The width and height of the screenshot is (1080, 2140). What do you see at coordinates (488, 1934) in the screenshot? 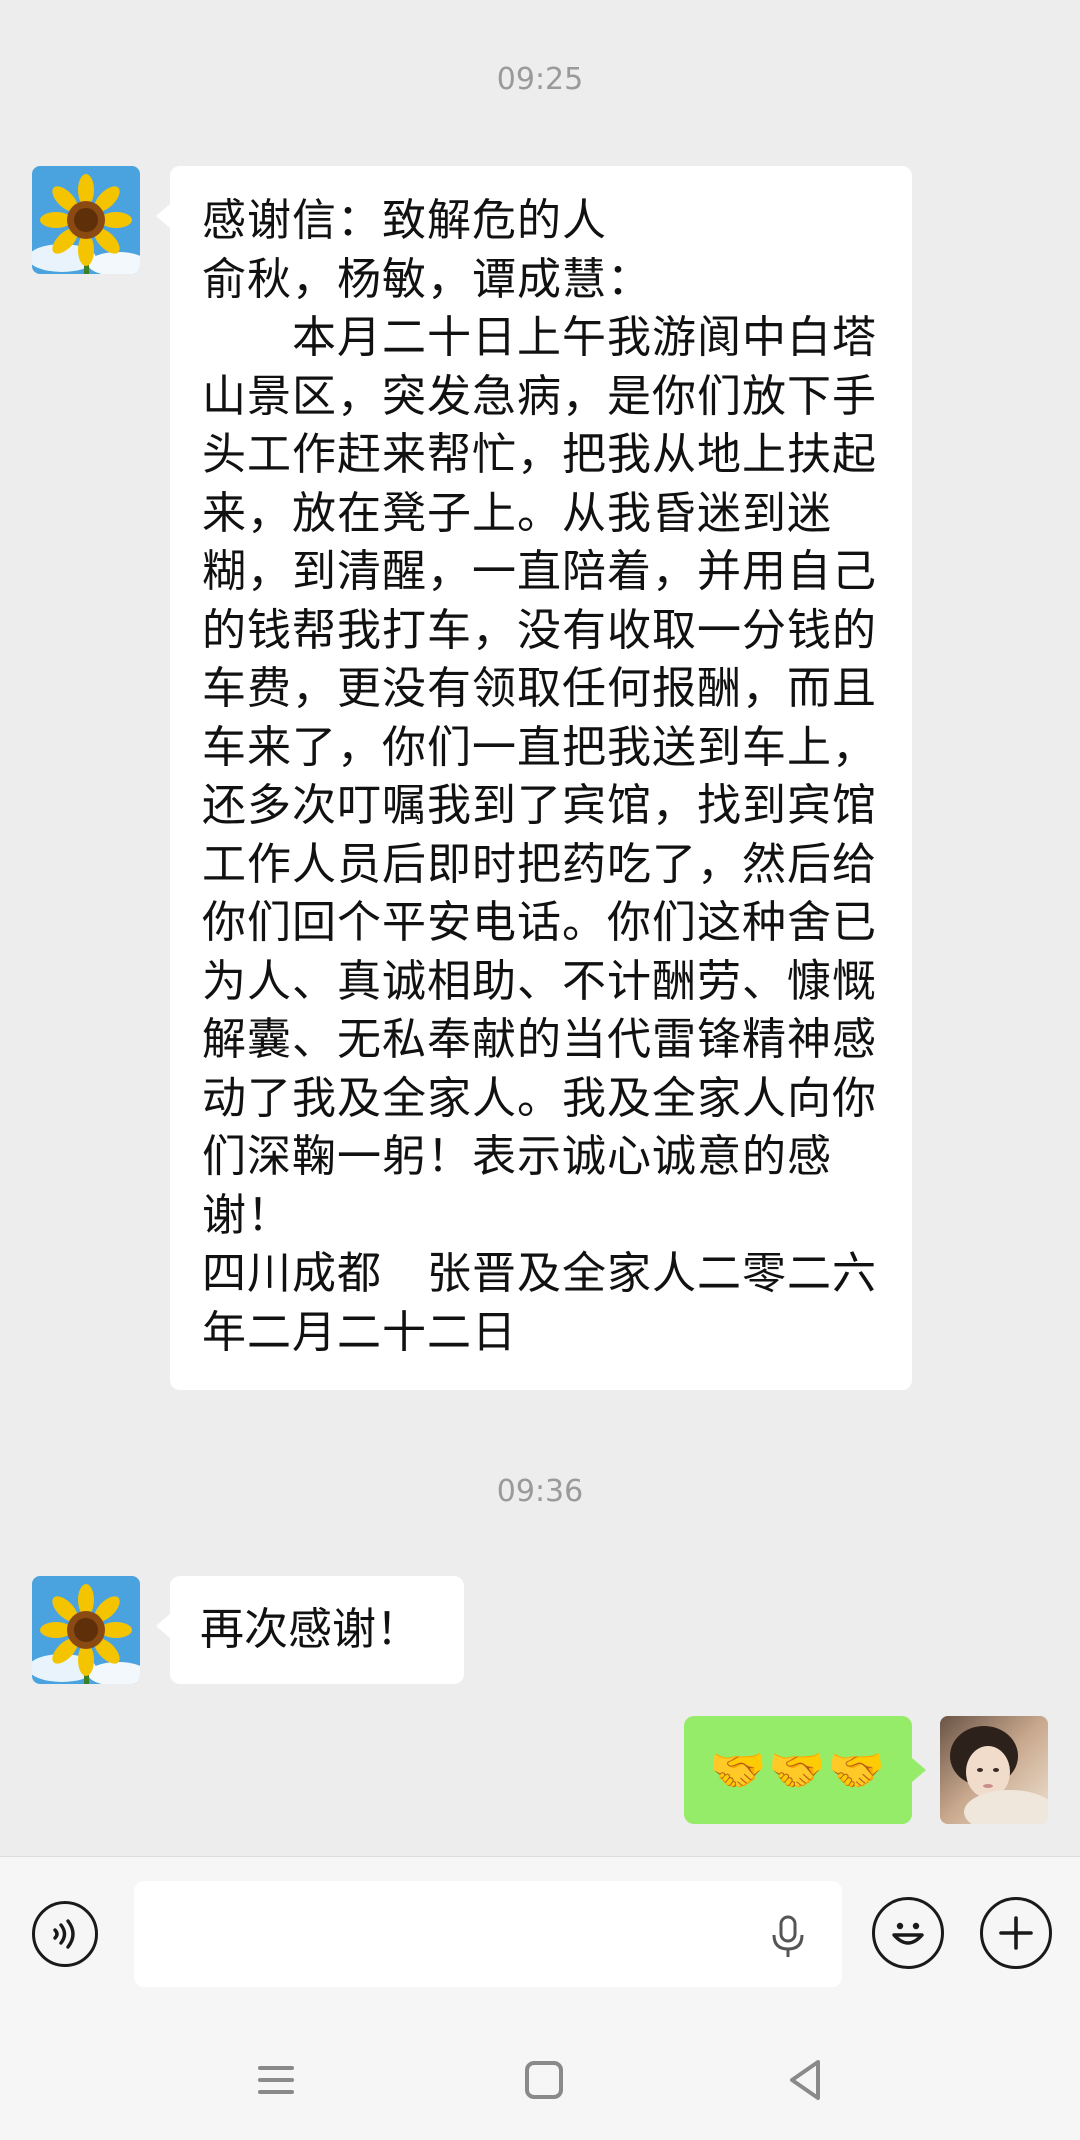
I see `message-input` at bounding box center [488, 1934].